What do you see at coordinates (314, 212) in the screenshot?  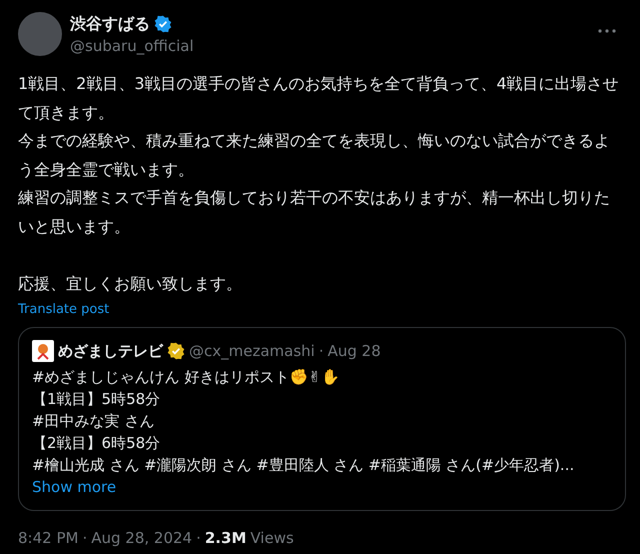 I see `post-text: 練習の調整ミスで手首を負傷しており若干の不安はありますが、精一杯出し切りたいと思います。` at bounding box center [314, 212].